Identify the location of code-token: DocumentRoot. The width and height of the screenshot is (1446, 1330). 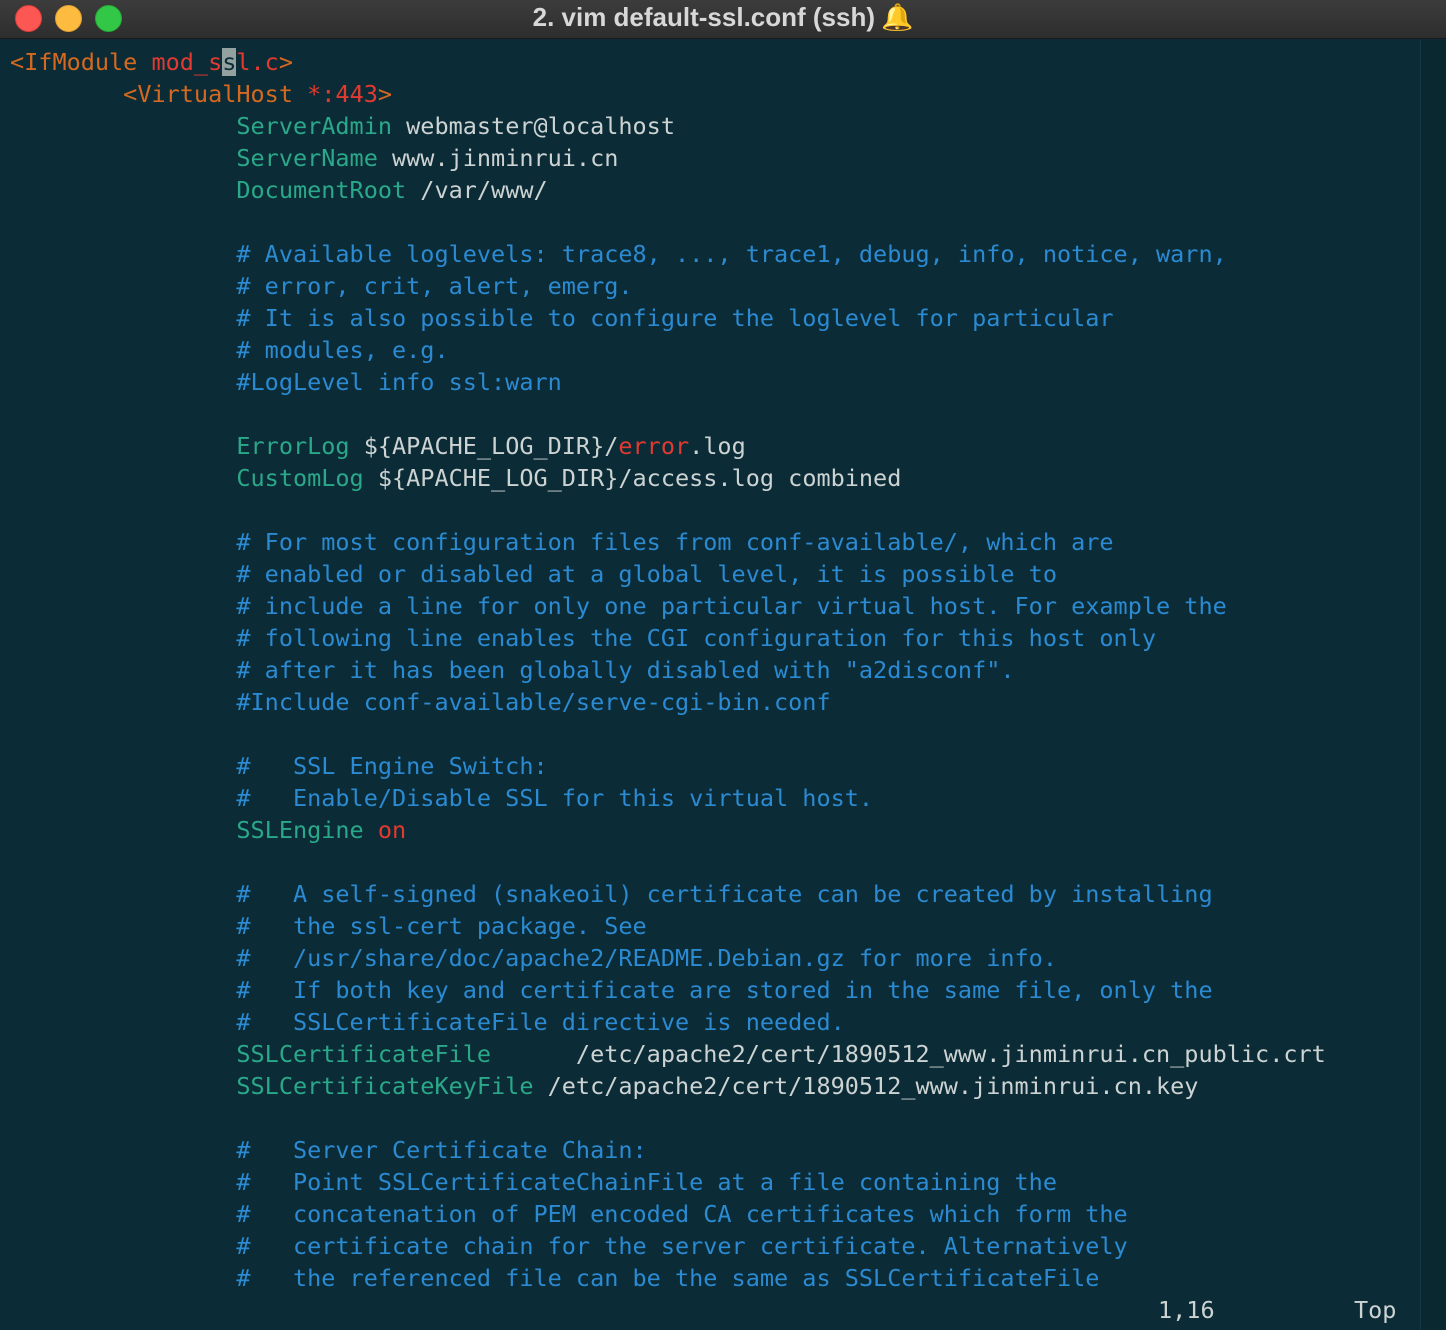
(208, 190).